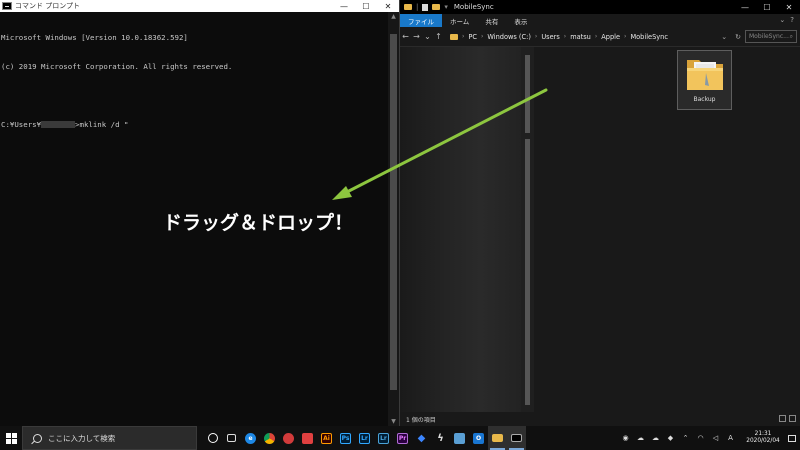  I want to click on search-input: MobileSync... ⌕, so click(771, 36).